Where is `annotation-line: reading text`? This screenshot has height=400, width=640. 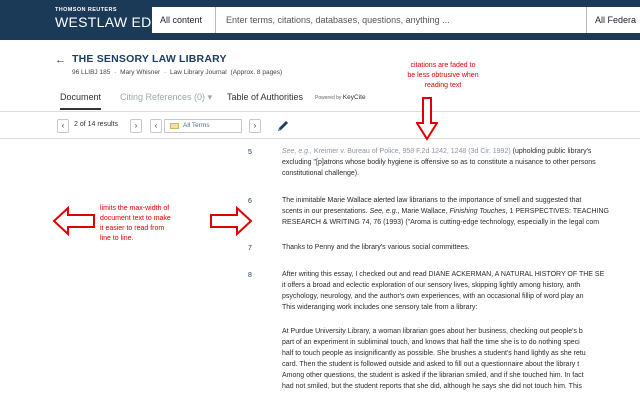
annotation-line: reading text is located at coordinates (443, 85).